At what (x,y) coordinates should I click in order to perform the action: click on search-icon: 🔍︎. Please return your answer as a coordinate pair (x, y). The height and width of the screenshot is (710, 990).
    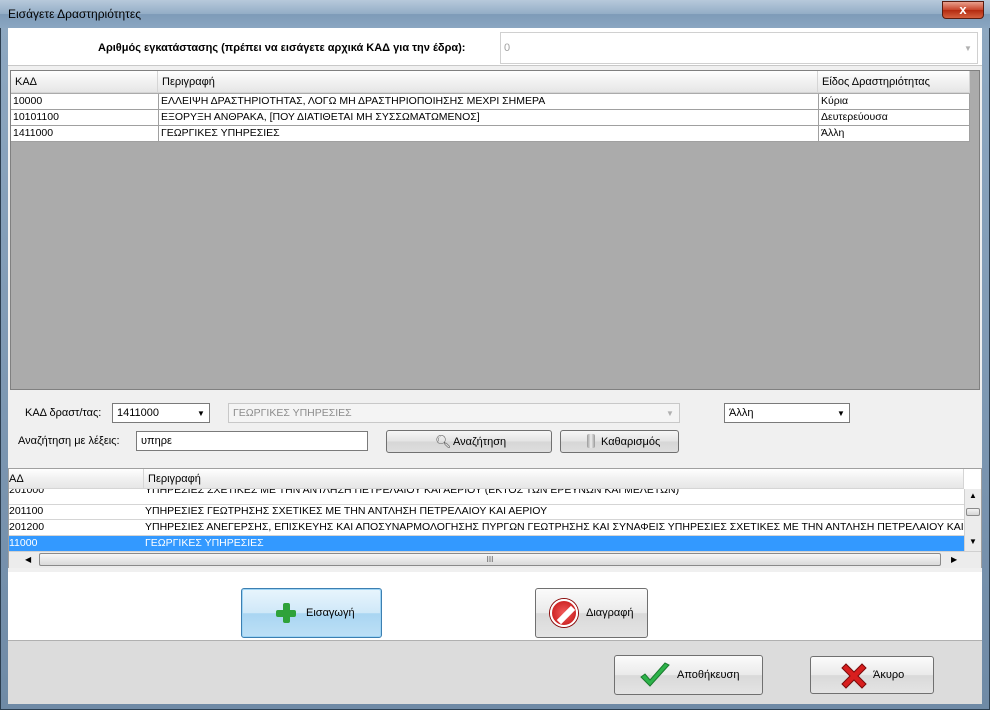
    Looking at the image, I should click on (443, 441).